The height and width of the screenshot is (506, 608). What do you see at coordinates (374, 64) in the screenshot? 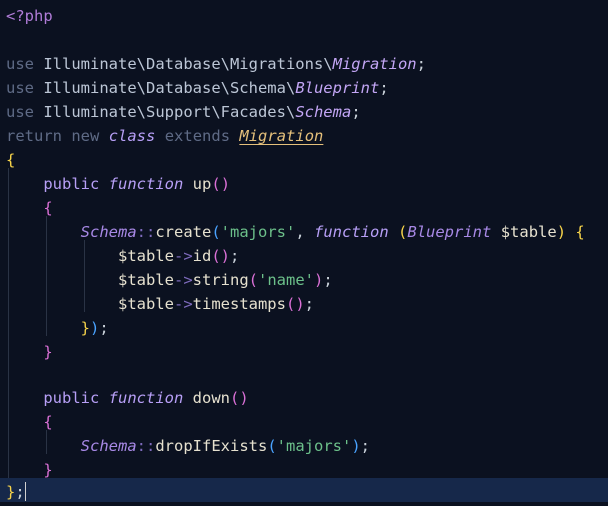
I see `class-name: Migration` at bounding box center [374, 64].